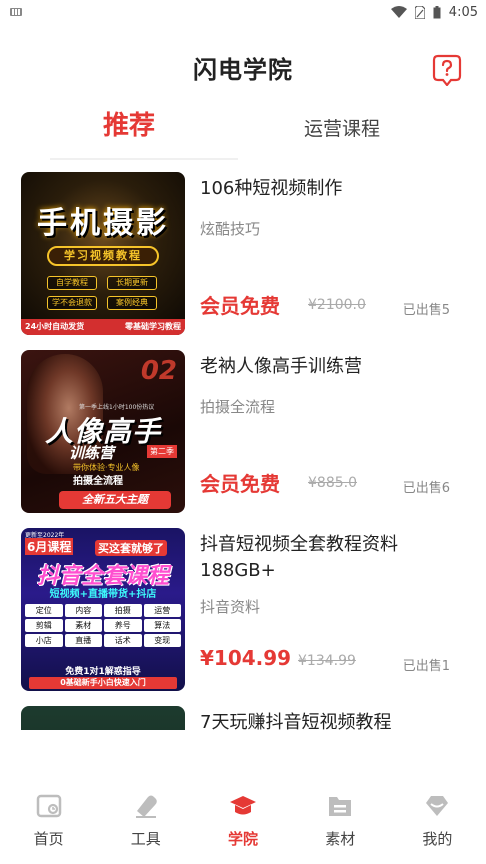  What do you see at coordinates (102, 576) in the screenshot?
I see `thumb-headline: 抖音全套课程` at bounding box center [102, 576].